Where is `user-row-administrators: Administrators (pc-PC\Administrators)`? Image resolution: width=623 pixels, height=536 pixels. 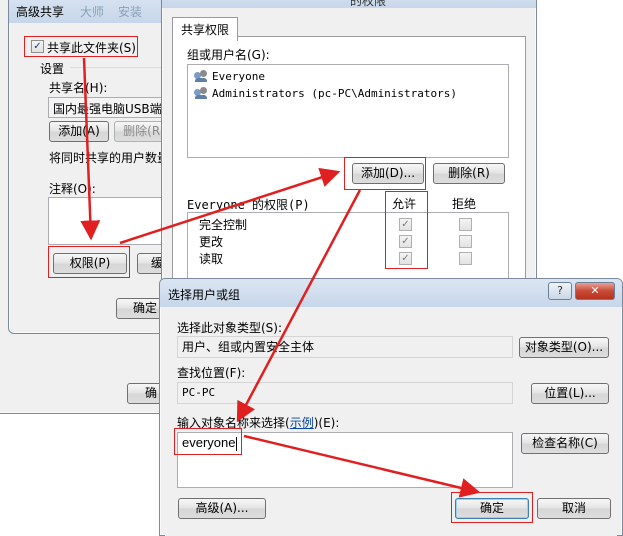 user-row-administrators: Administrators (pc-PC\Administrators) is located at coordinates (325, 93).